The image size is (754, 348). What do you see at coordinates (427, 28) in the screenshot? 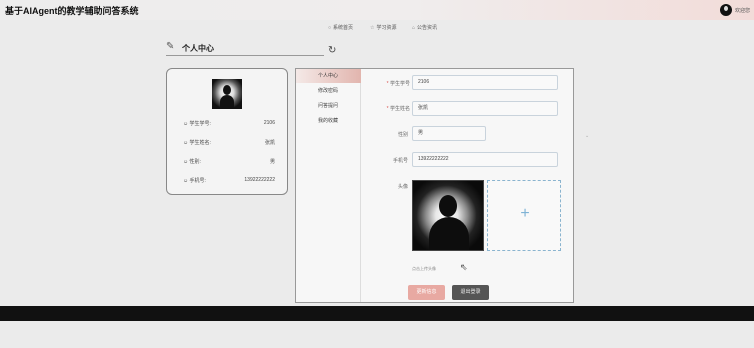
I see `nav-item-news-label: 公告资讯` at bounding box center [427, 28].